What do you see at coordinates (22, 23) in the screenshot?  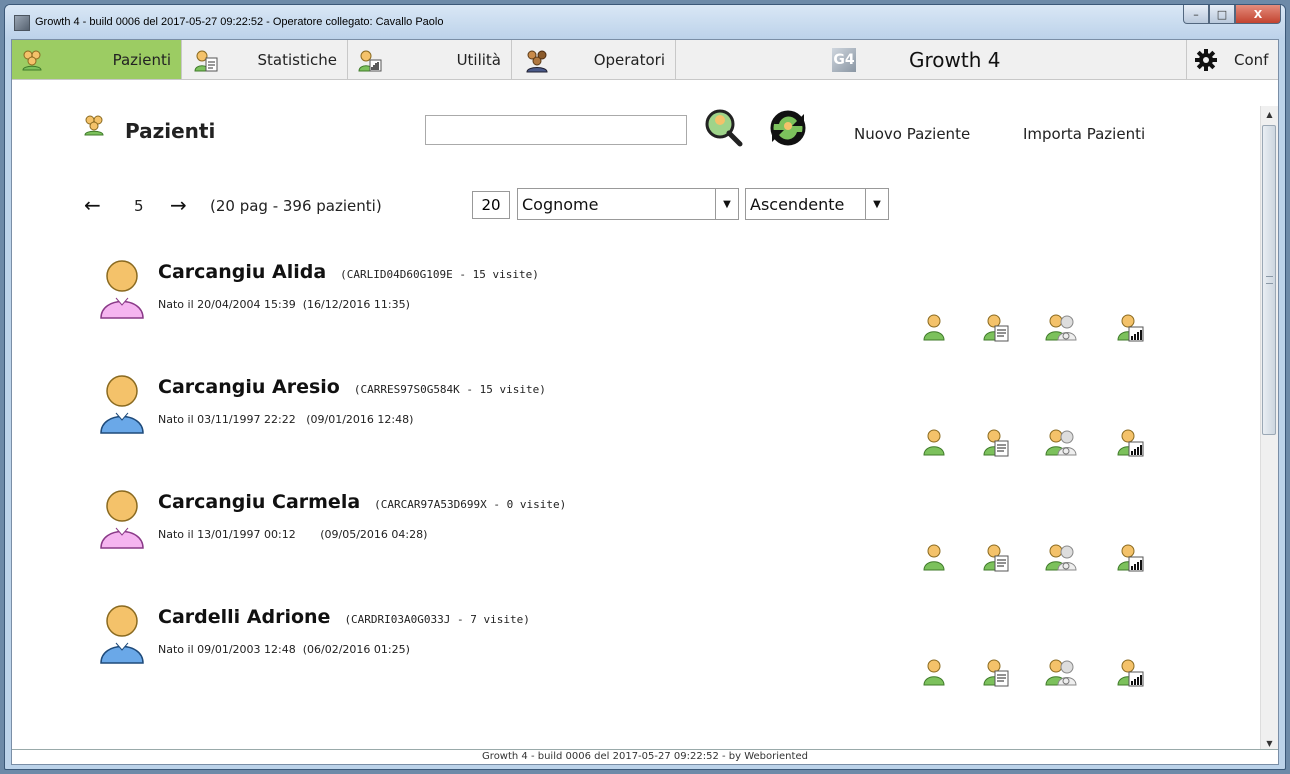 I see `app-icon` at bounding box center [22, 23].